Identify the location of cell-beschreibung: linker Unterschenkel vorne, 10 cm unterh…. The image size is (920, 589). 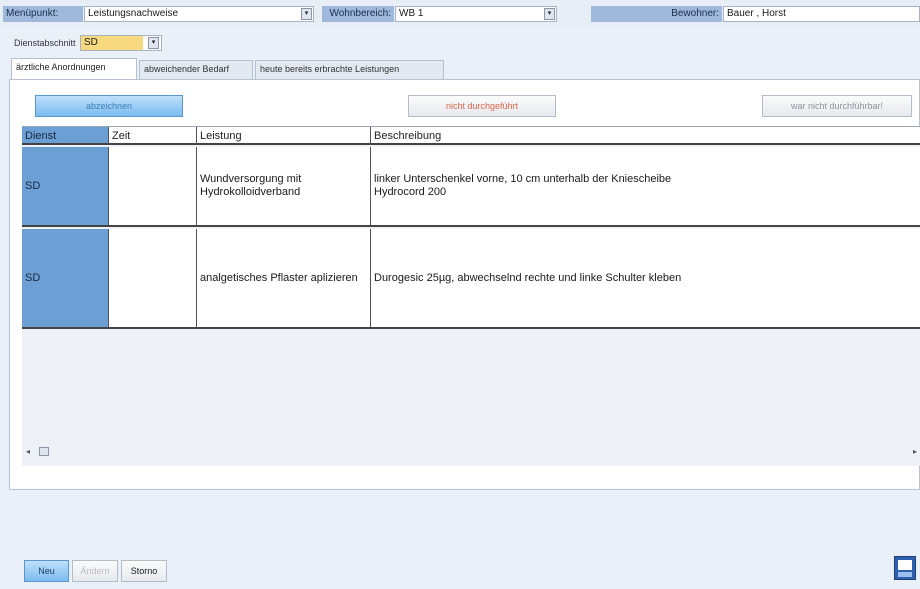
(645, 186).